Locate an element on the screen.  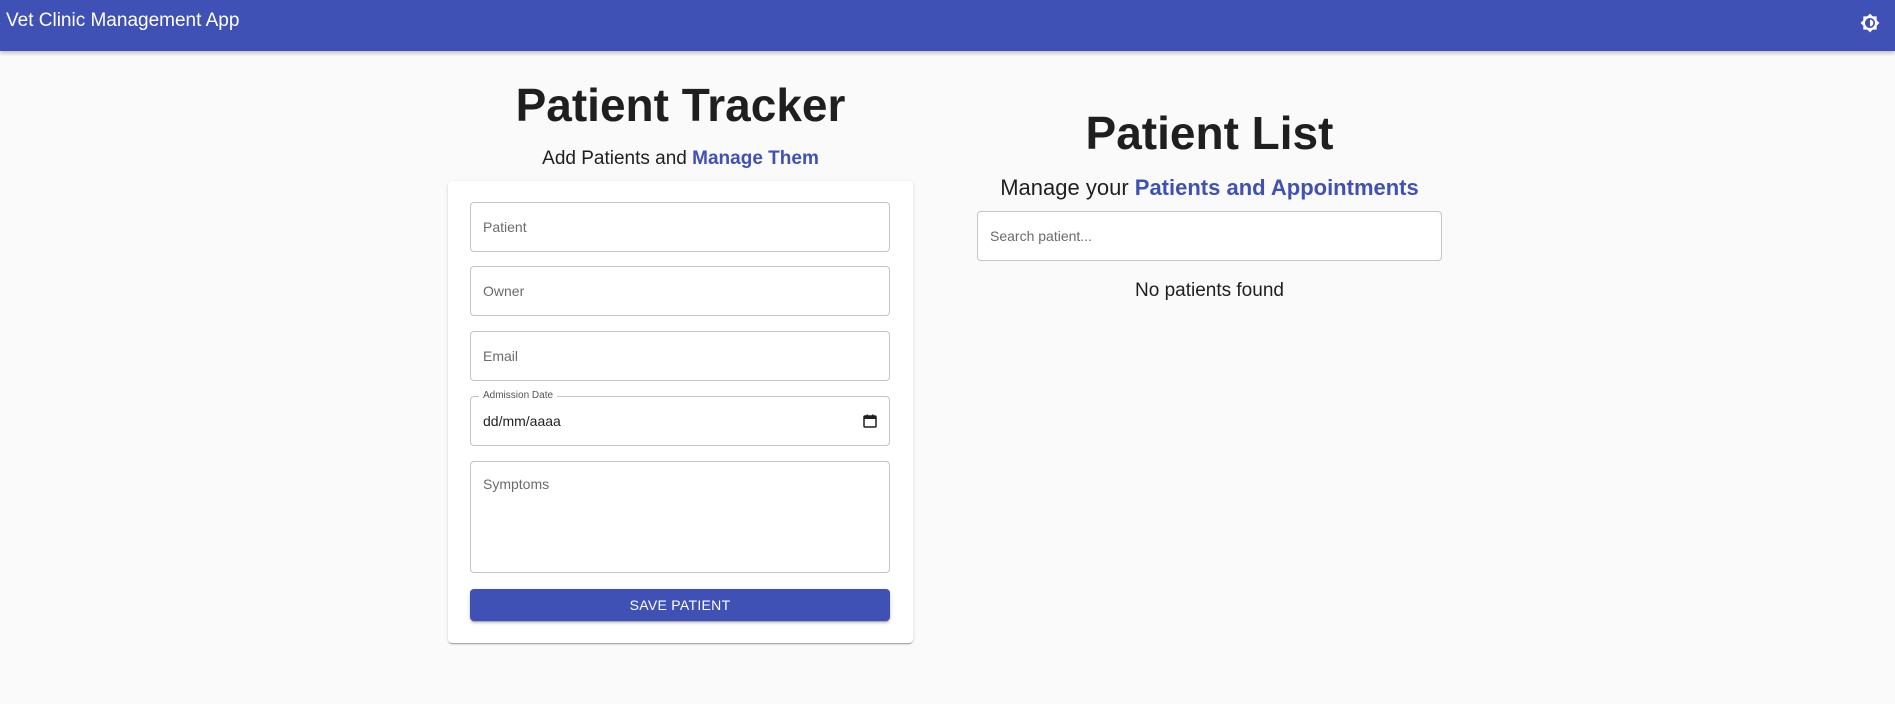
app-title: Vet Clinic Management App is located at coordinates (123, 20).